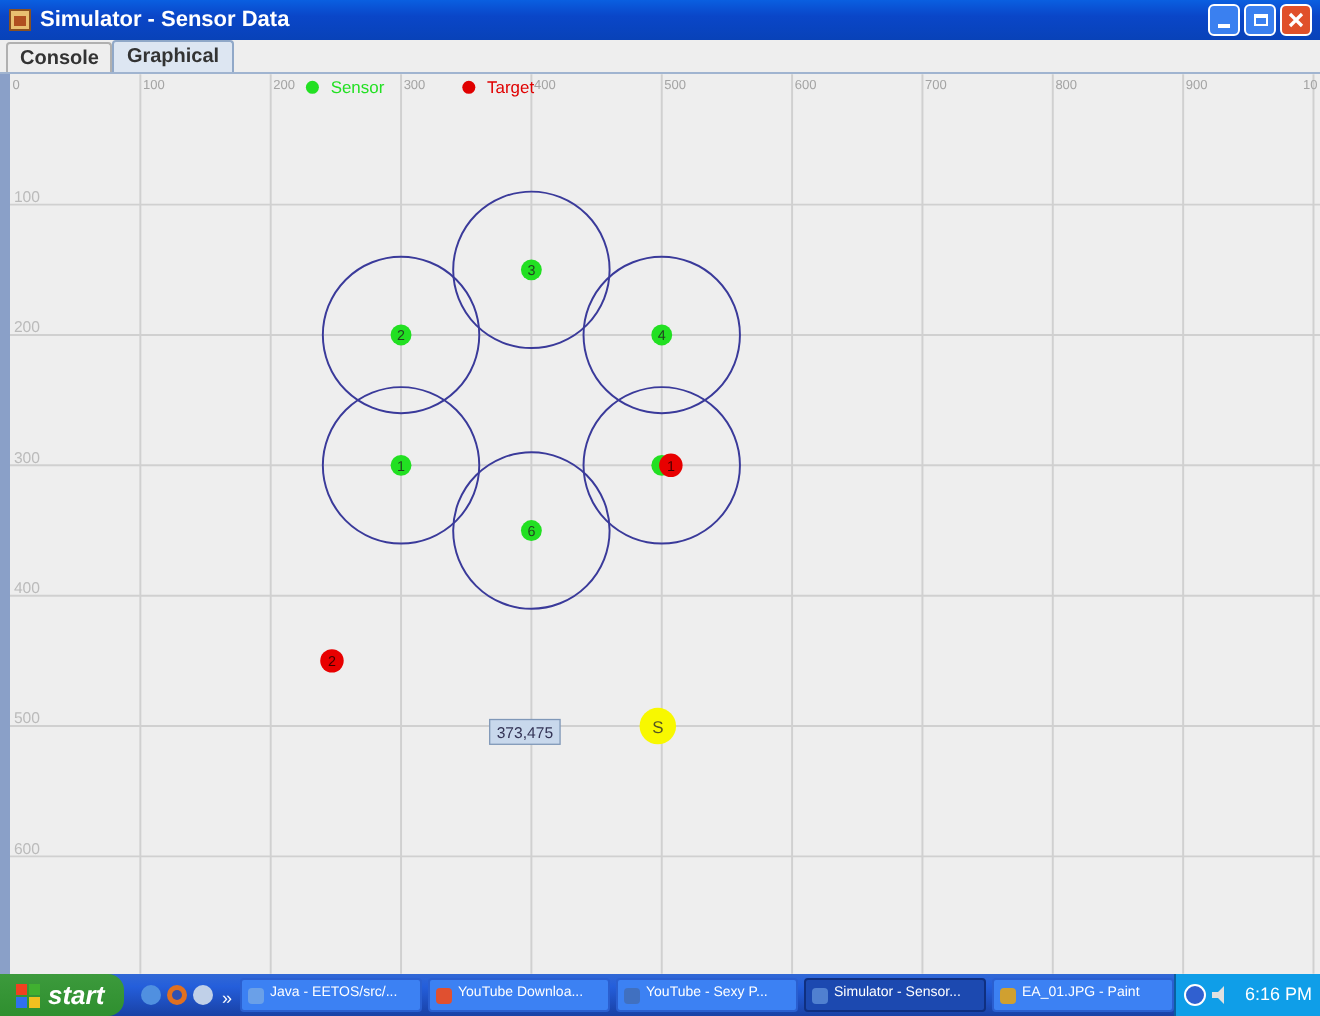 The width and height of the screenshot is (1320, 1016). What do you see at coordinates (1224, 20) in the screenshot?
I see `minimize-button` at bounding box center [1224, 20].